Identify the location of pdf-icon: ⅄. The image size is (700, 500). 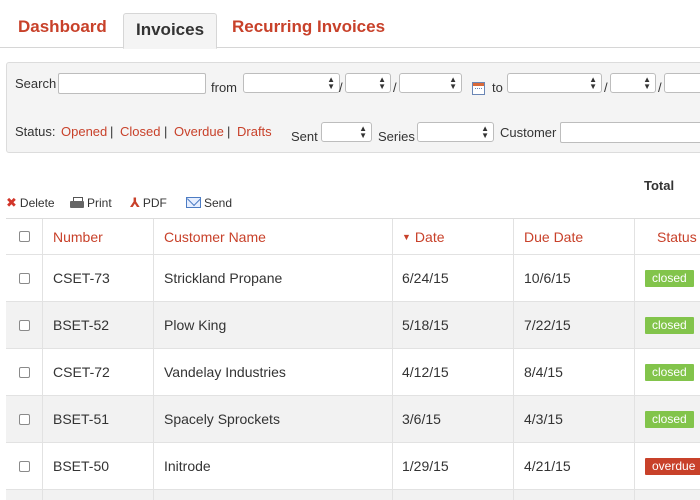
(135, 202).